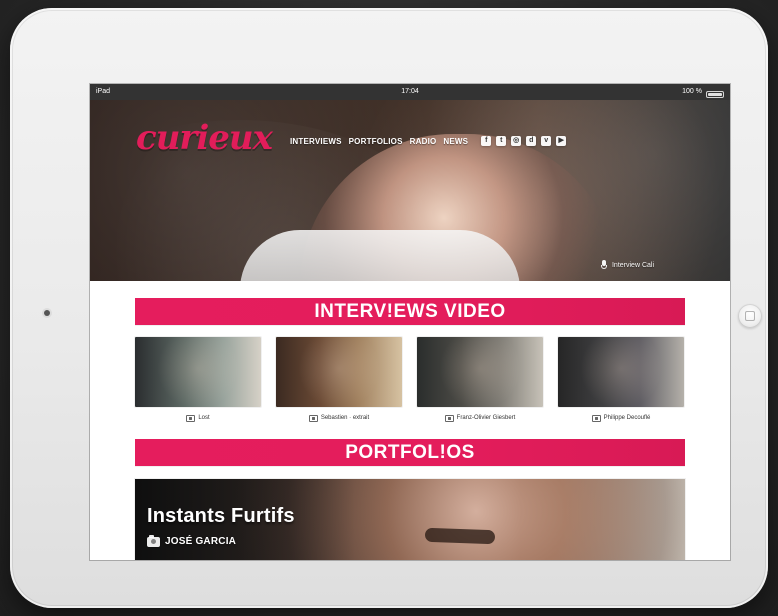 Image resolution: width=778 pixels, height=616 pixels. I want to click on status-right: 100 %, so click(703, 92).